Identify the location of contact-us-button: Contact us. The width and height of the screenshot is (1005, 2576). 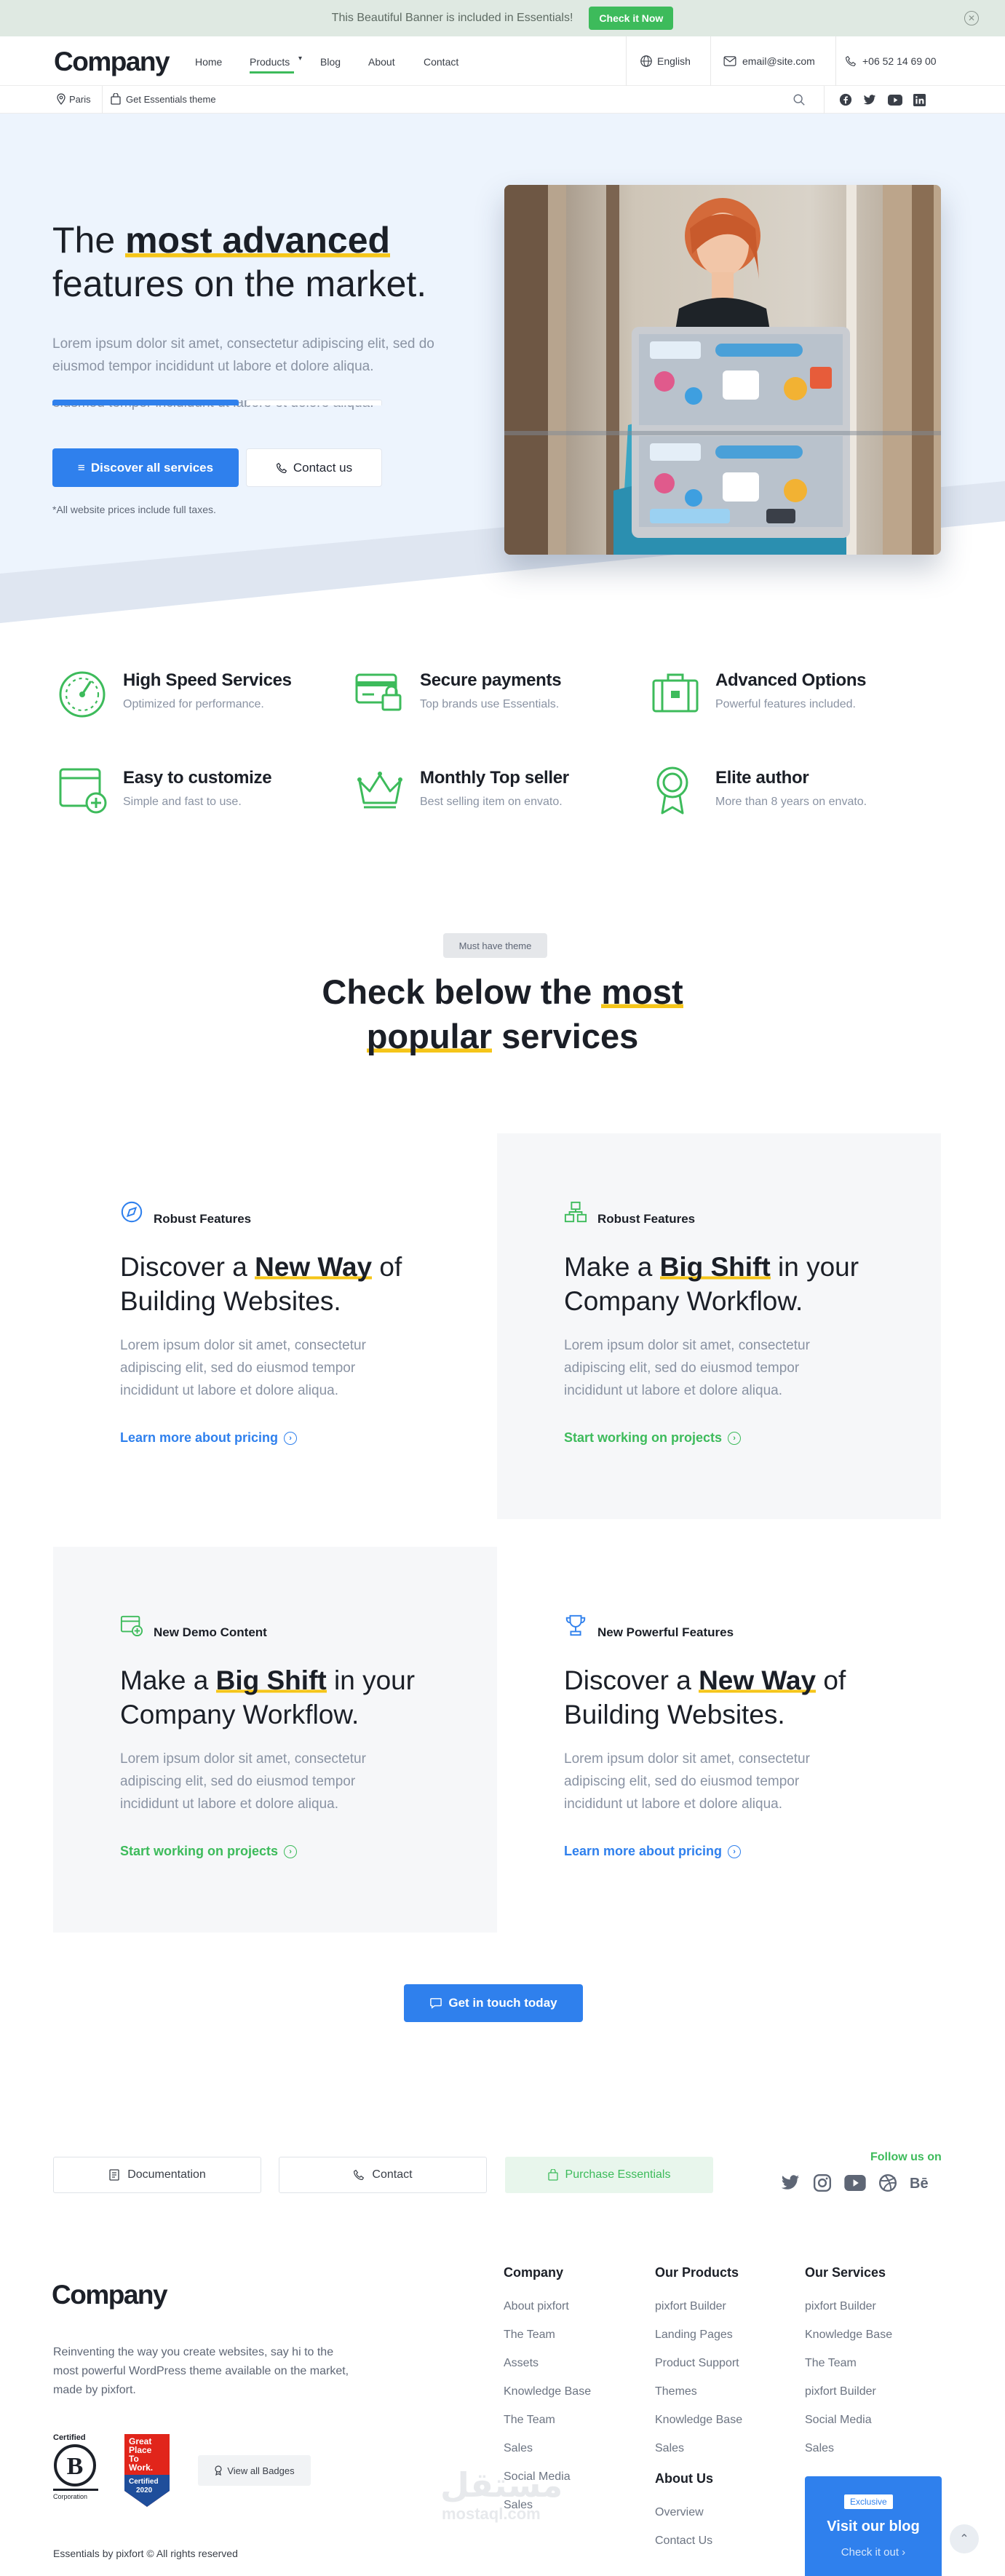
(314, 467).